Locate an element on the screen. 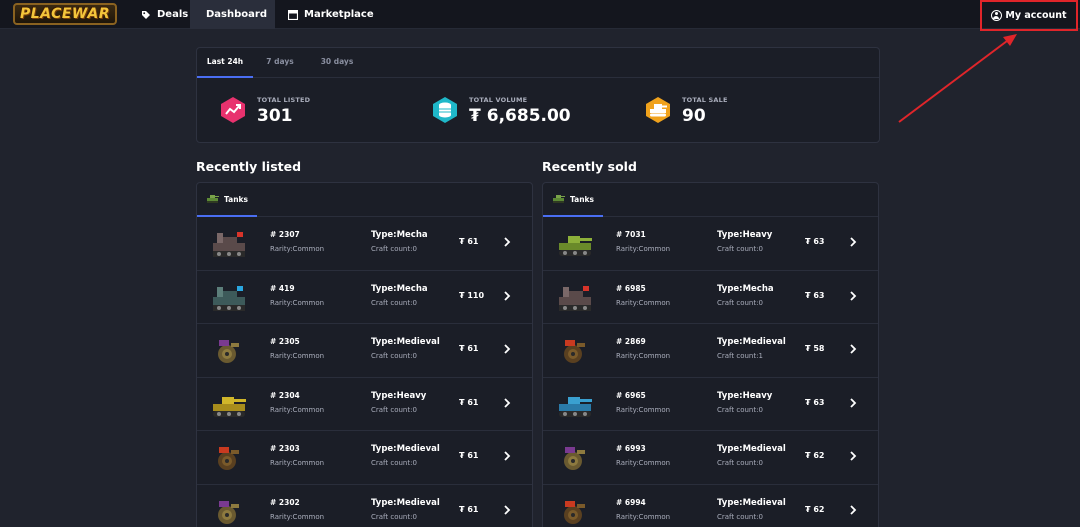  nav-deals: Deals is located at coordinates (164, 14).